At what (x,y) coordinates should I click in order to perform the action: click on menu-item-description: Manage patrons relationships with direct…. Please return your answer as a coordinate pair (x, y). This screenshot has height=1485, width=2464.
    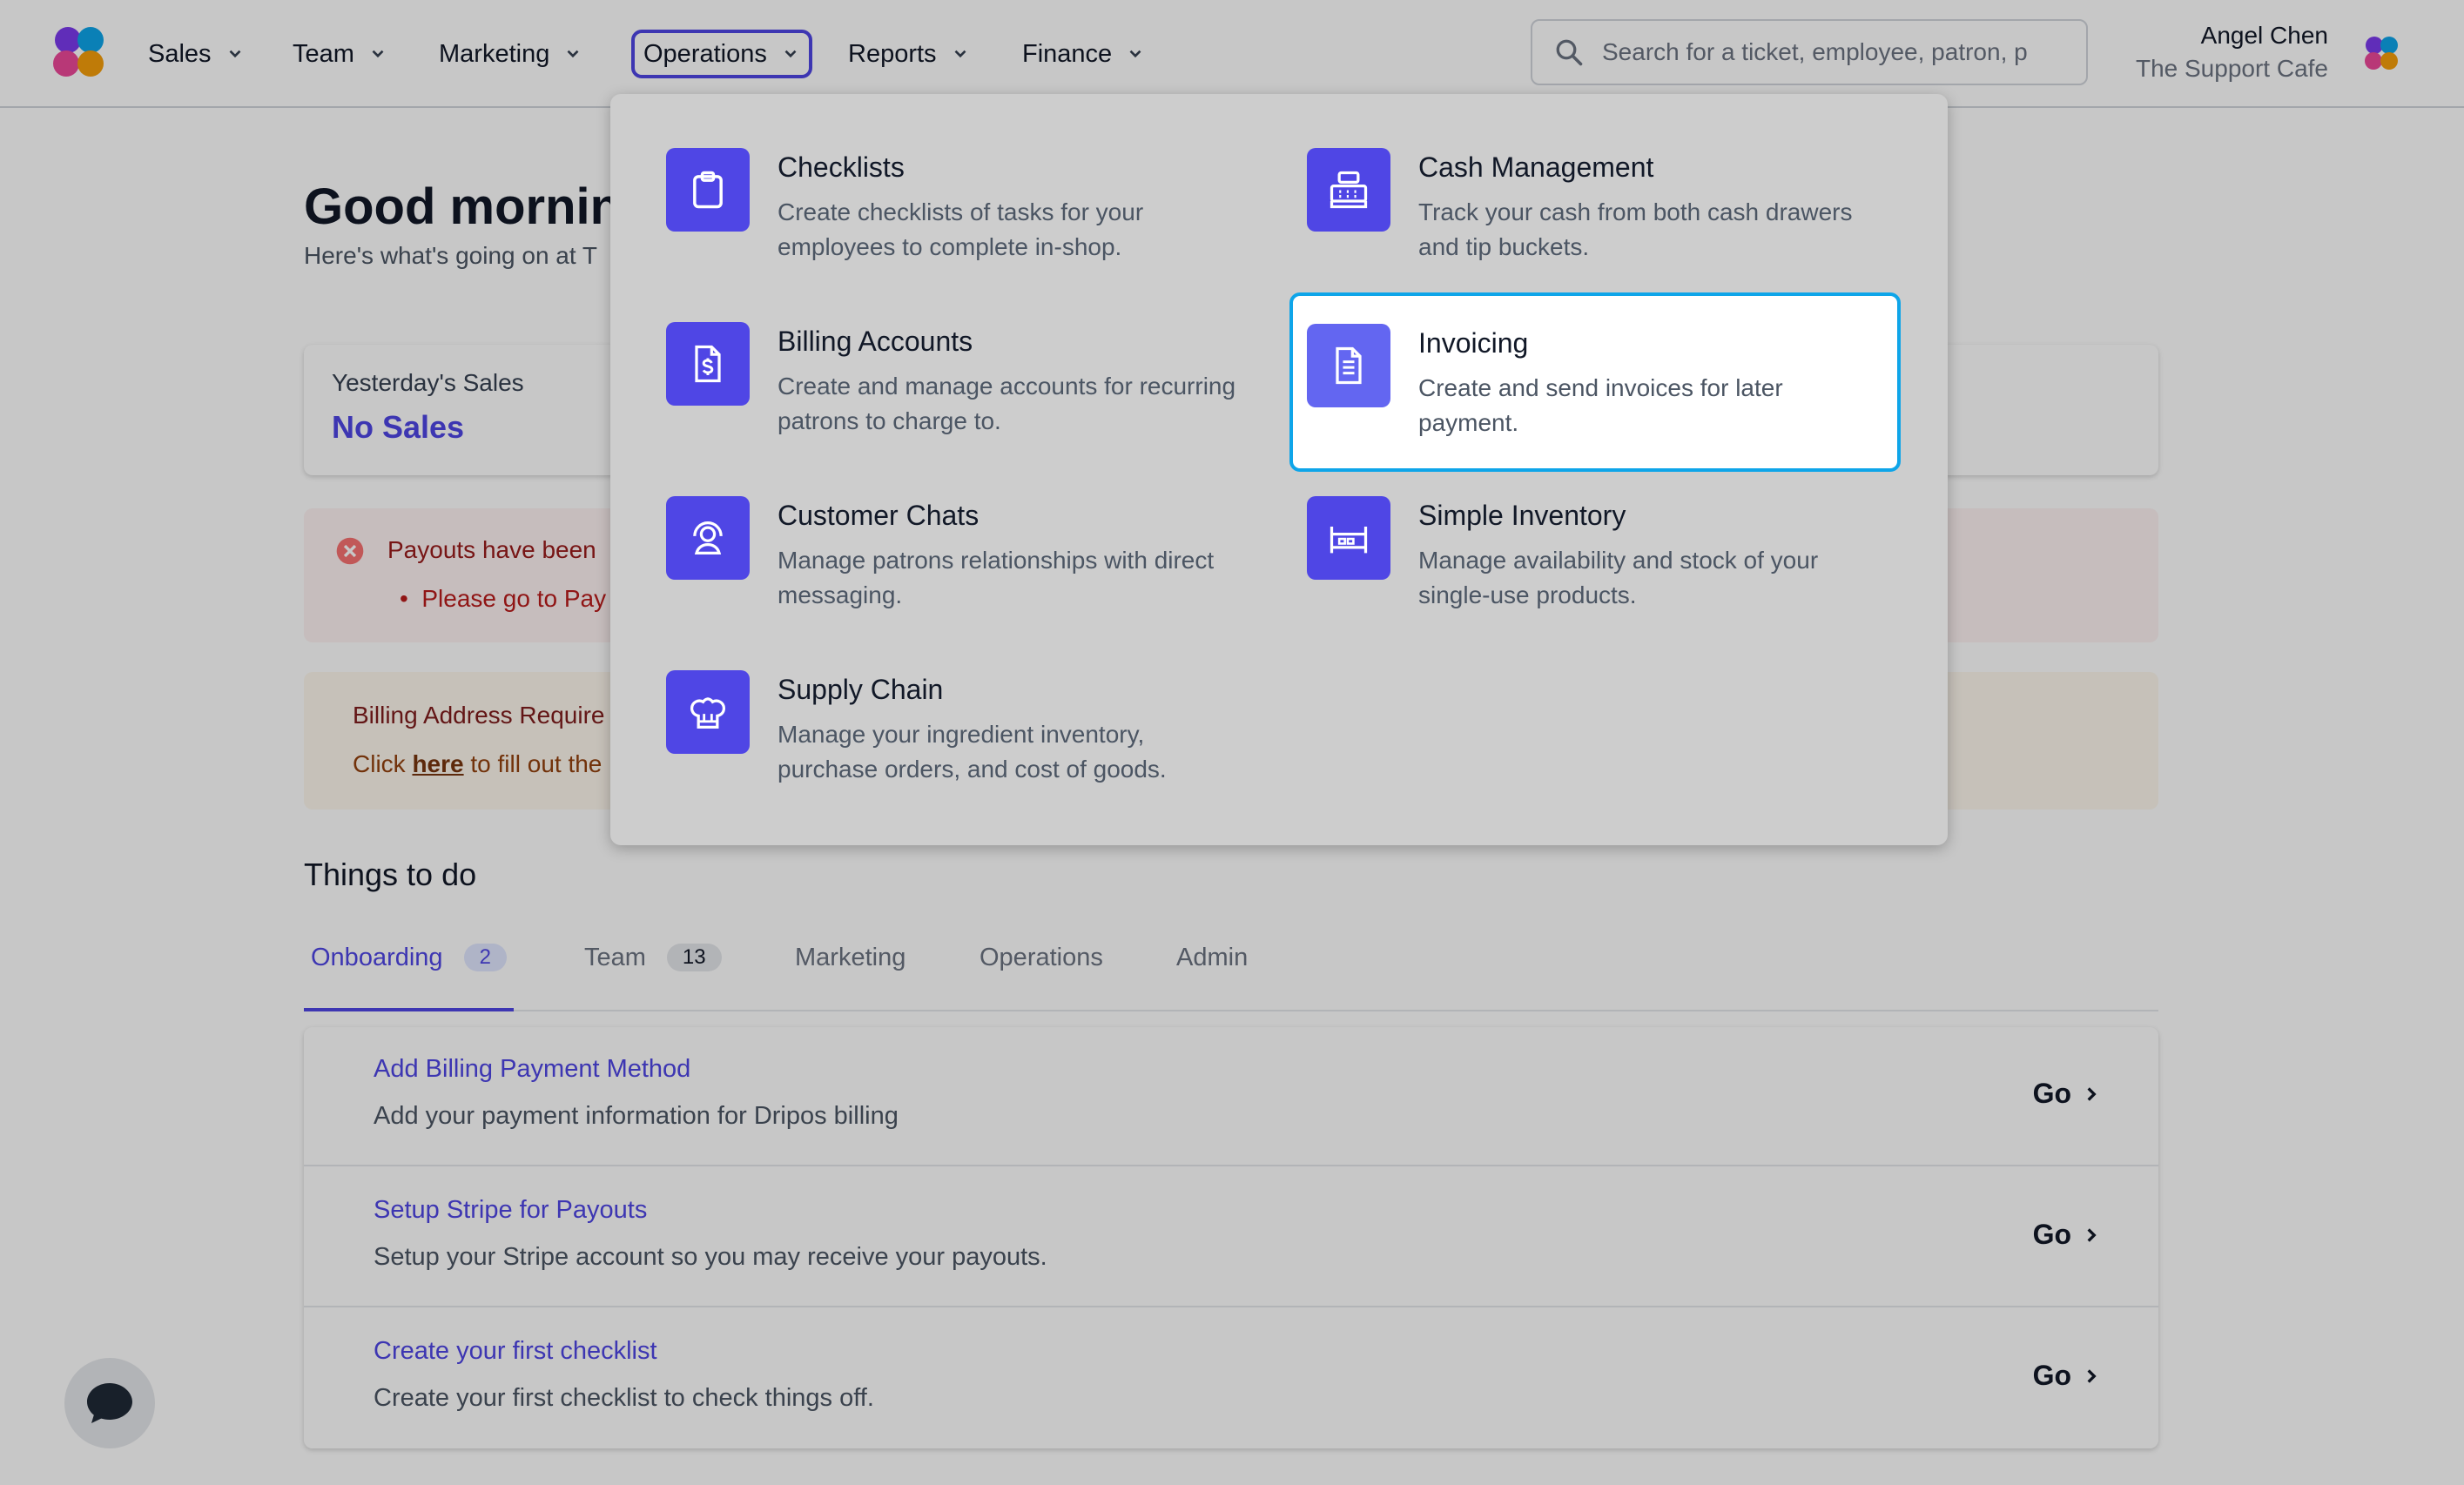
    Looking at the image, I should click on (997, 577).